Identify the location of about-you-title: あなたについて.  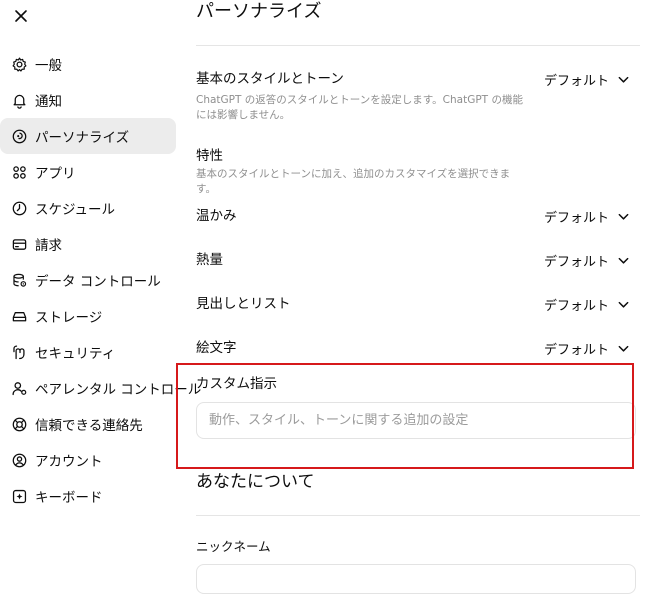
(255, 482).